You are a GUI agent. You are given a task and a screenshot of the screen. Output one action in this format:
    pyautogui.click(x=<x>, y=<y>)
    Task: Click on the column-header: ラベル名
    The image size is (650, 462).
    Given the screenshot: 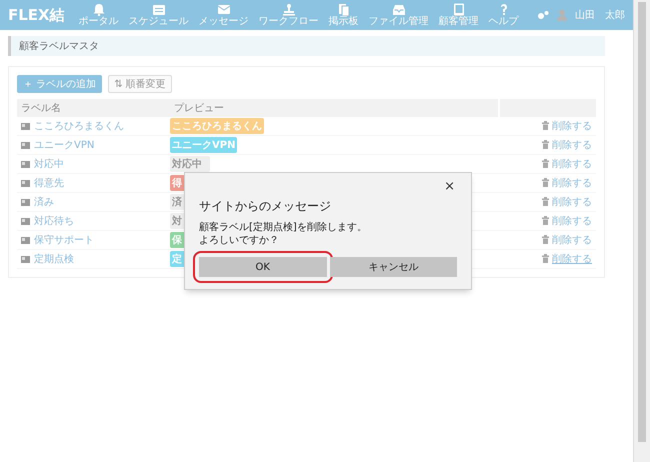 What is the action you would take?
    pyautogui.click(x=93, y=108)
    